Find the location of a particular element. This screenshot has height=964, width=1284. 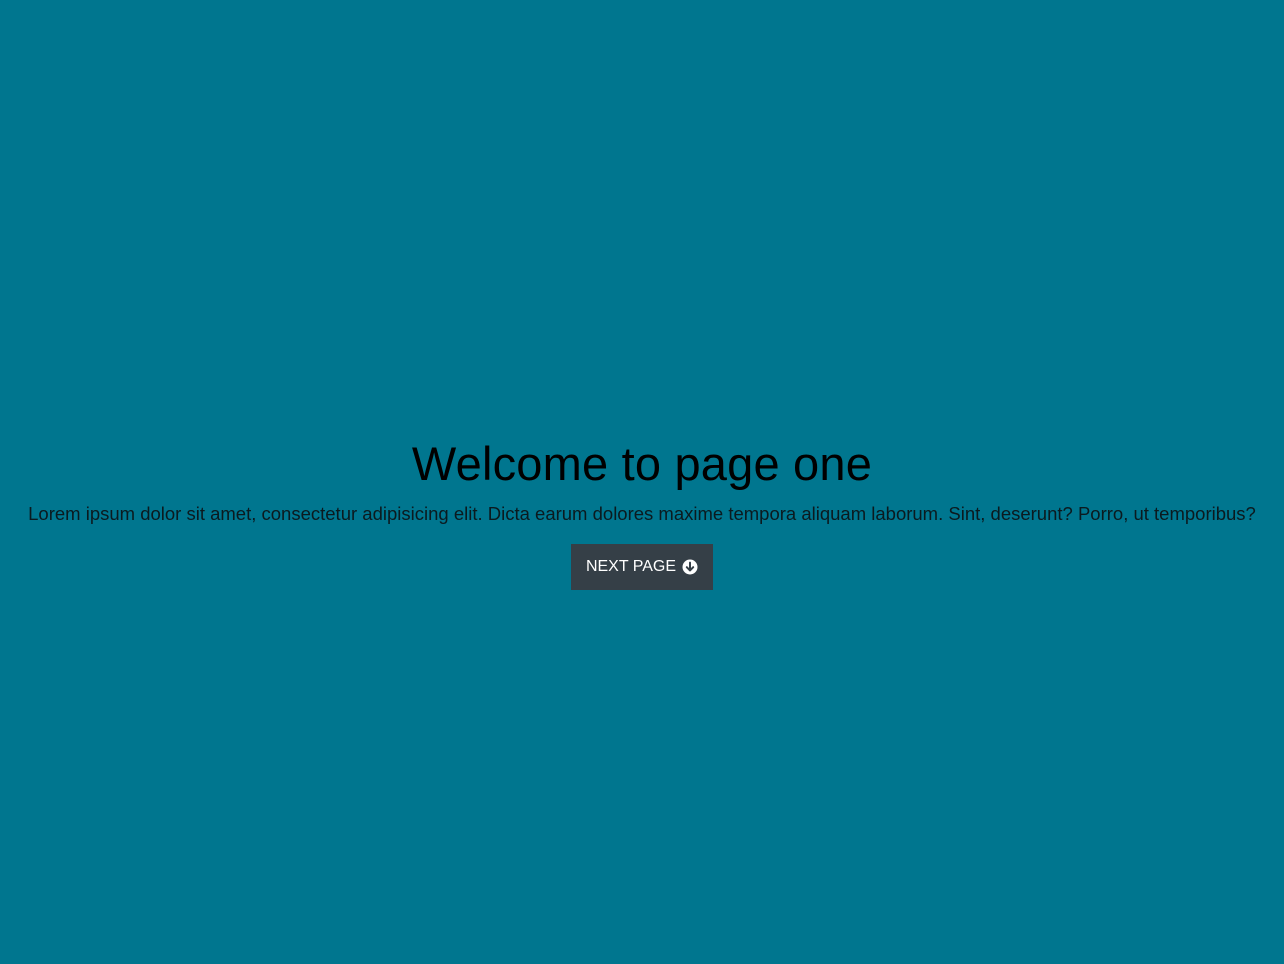

arrow-circle-down-icon is located at coordinates (690, 567).